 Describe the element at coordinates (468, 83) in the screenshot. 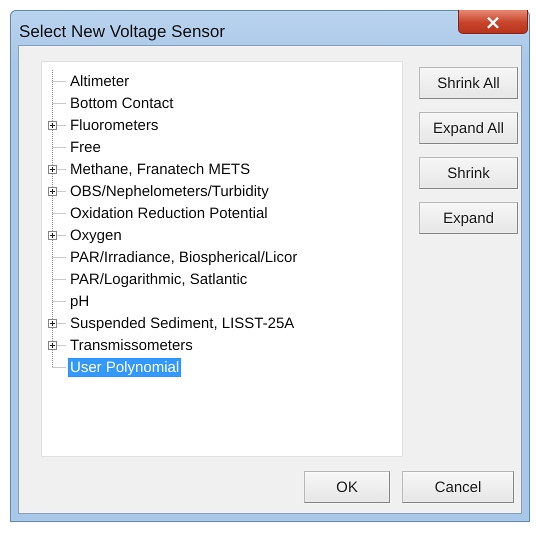

I see `tree-action-button: Shrink All` at that location.